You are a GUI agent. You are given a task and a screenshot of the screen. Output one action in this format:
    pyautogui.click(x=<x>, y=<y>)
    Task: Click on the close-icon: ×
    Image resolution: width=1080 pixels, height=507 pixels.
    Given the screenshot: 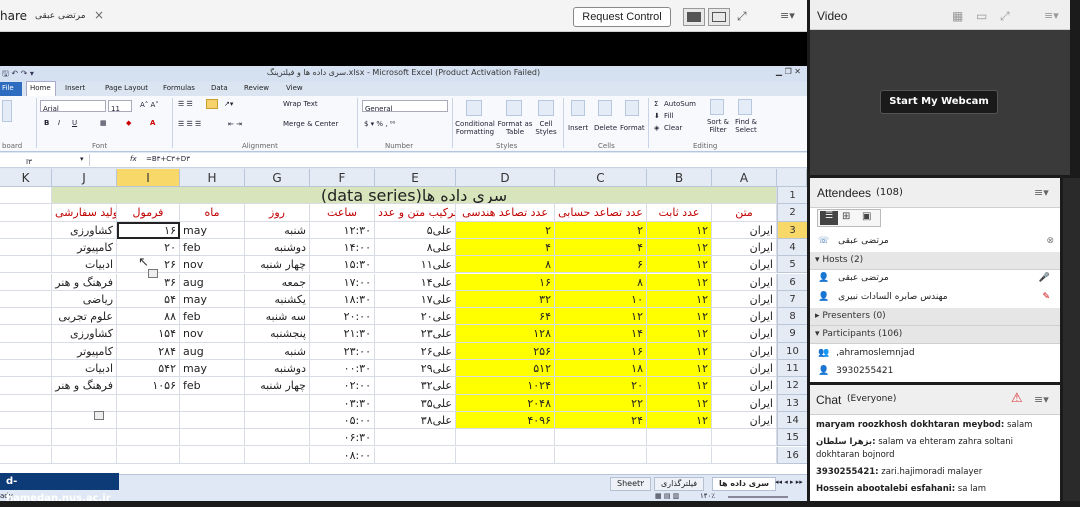 What is the action you would take?
    pyautogui.click(x=99, y=15)
    